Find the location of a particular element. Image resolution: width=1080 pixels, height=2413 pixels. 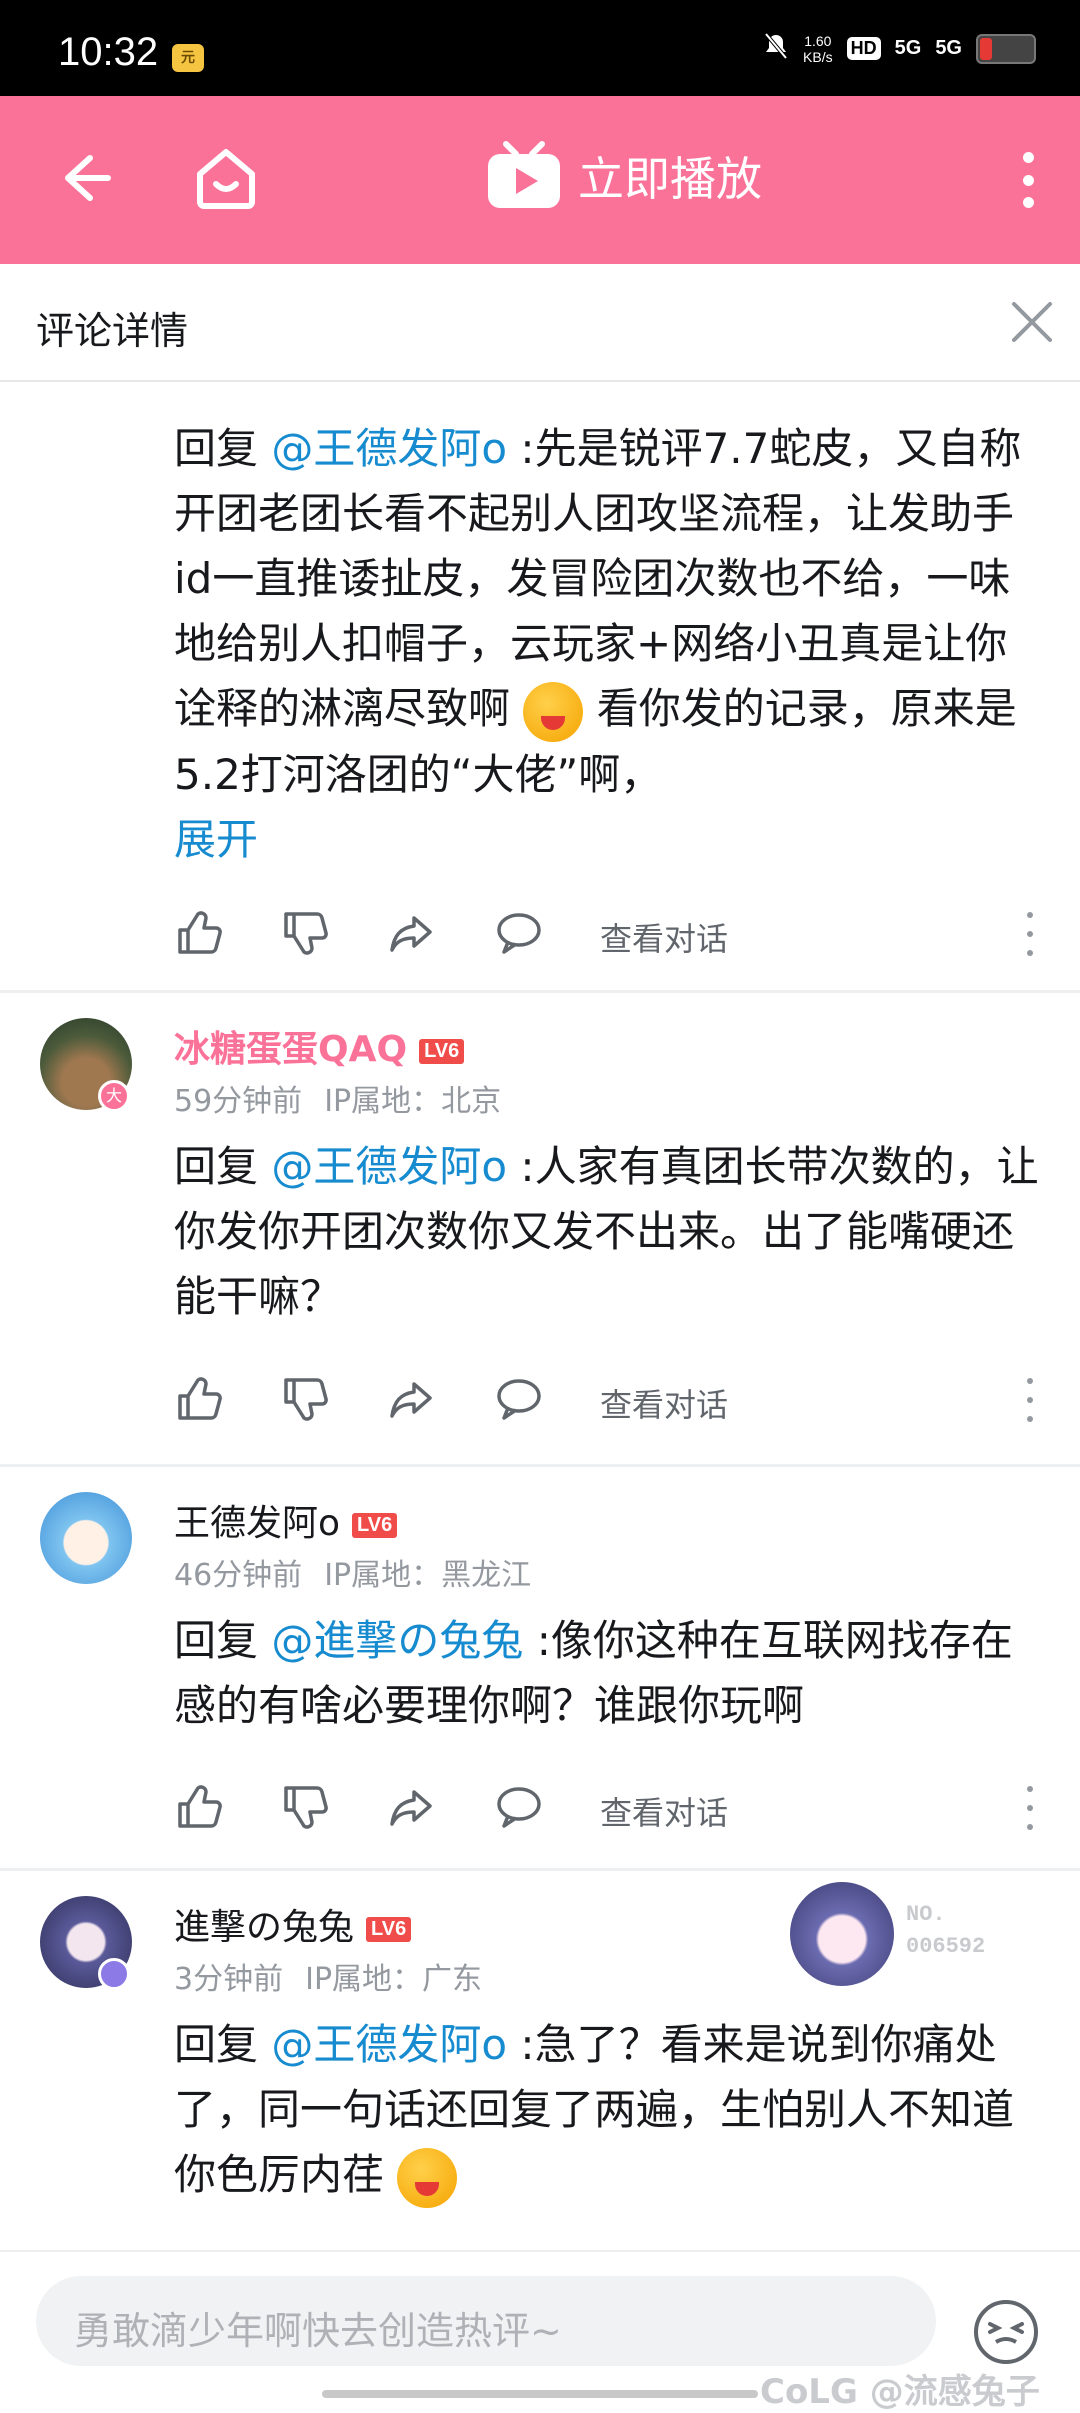

network-speed: 1.60 KB/s is located at coordinates (818, 49).